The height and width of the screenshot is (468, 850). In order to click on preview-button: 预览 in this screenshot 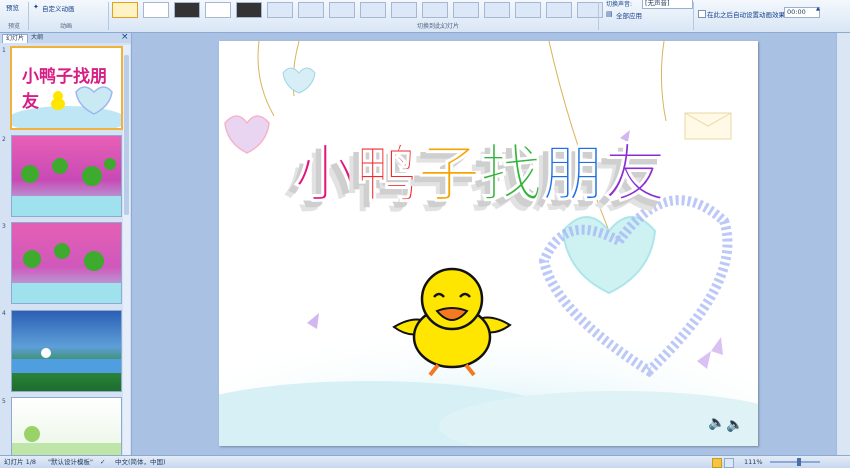, I will do `click(12, 7)`.